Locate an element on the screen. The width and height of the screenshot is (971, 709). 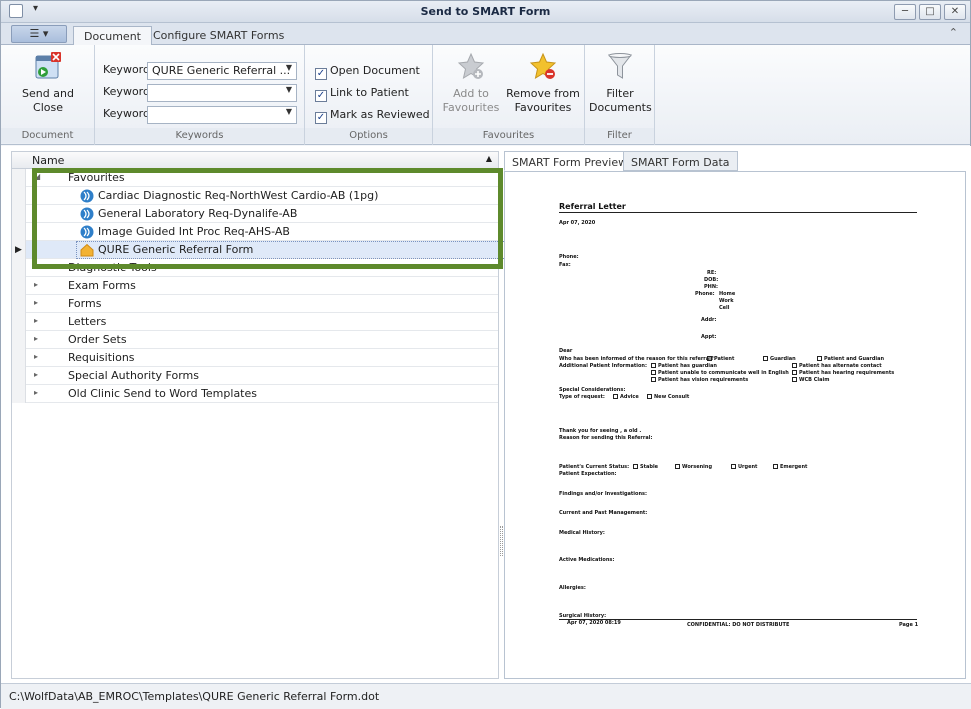
remove-fav-label-1: Remove from is located at coordinates (543, 93).